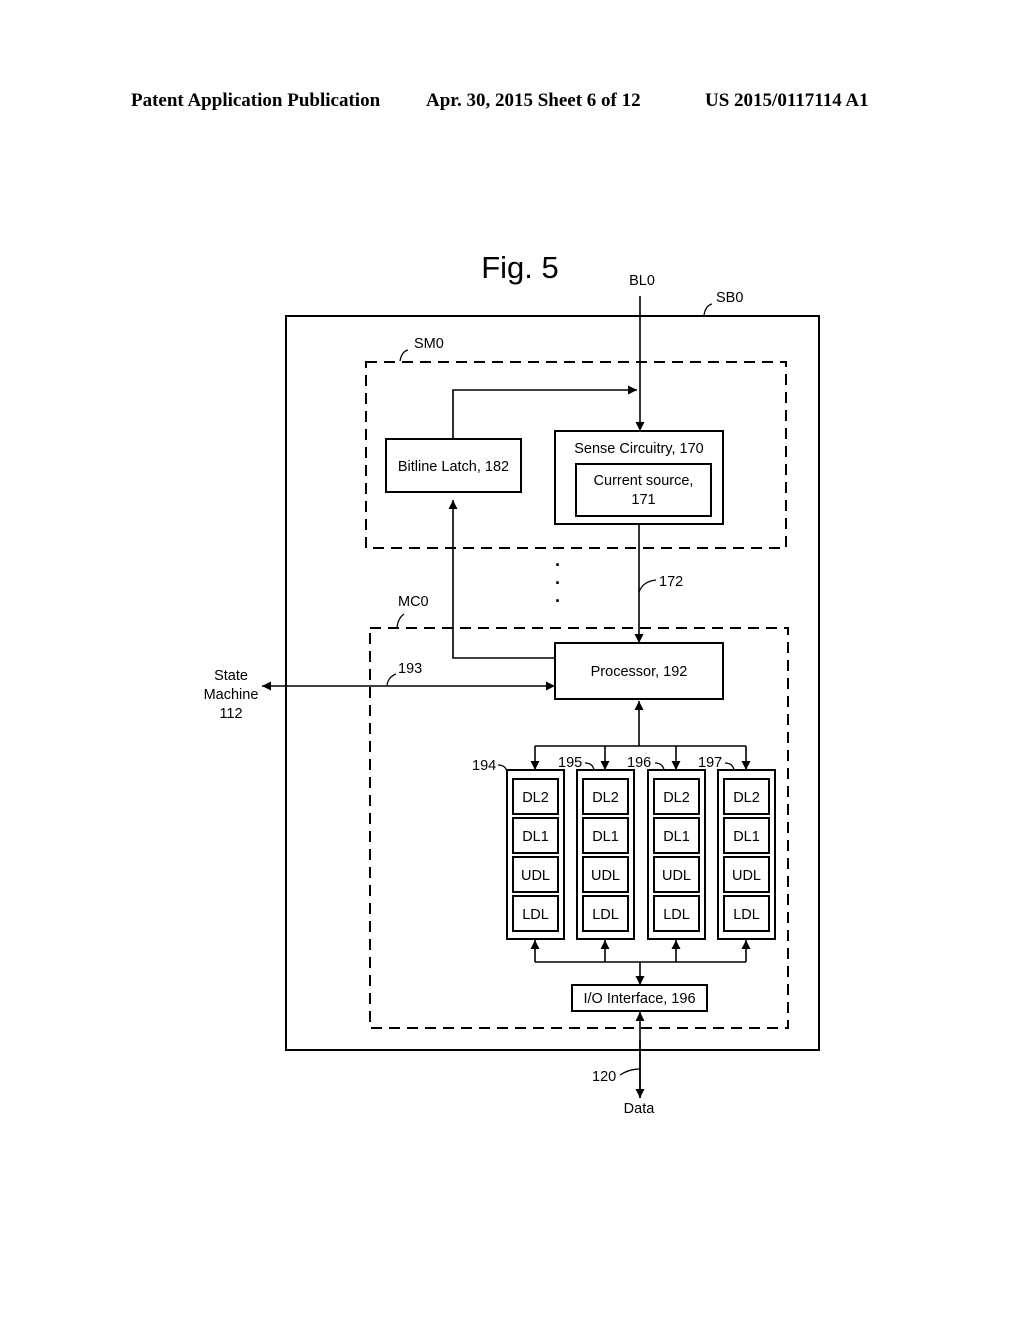 The width and height of the screenshot is (1024, 1320). What do you see at coordinates (710, 763) in the screenshot?
I see `latch-stack-ref: 197` at bounding box center [710, 763].